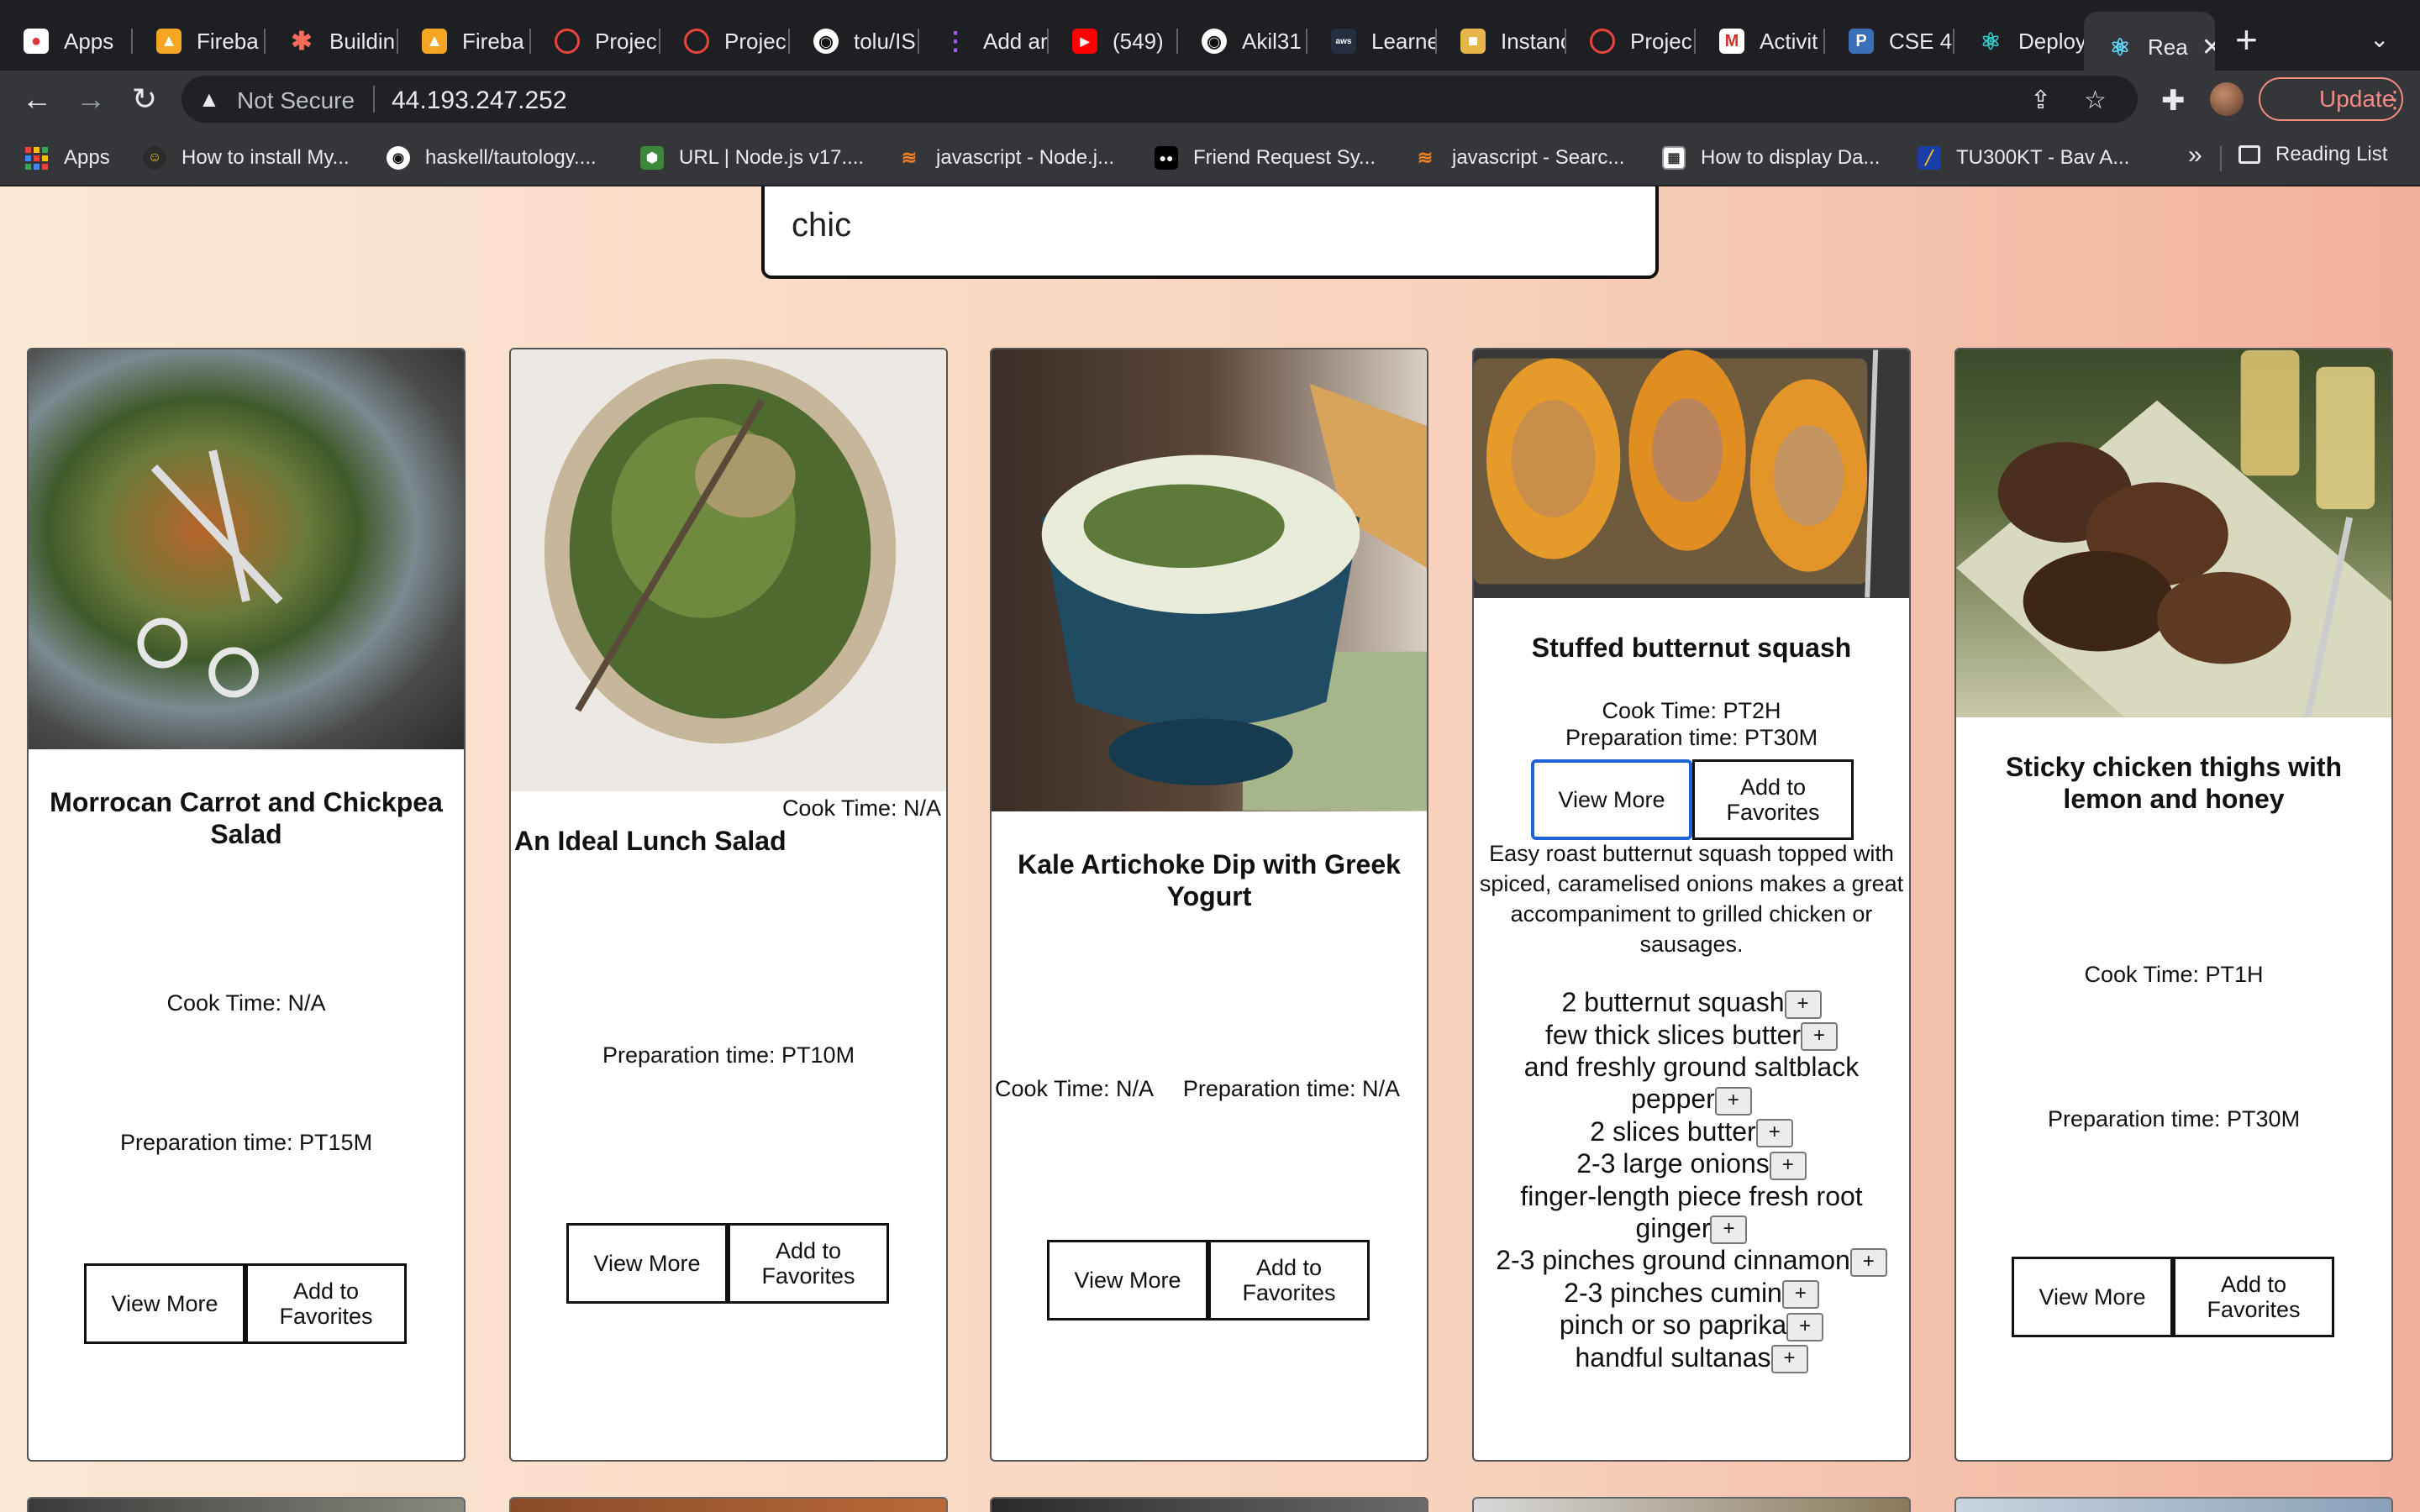 Image resolution: width=2420 pixels, height=1512 pixels. I want to click on tab-cse: P CSE 4, so click(1889, 41).